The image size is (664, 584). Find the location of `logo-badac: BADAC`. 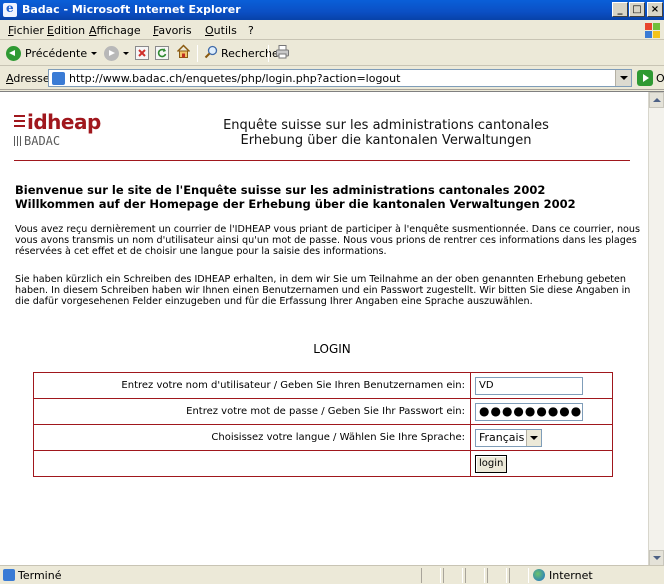

logo-badac: BADAC is located at coordinates (42, 141).